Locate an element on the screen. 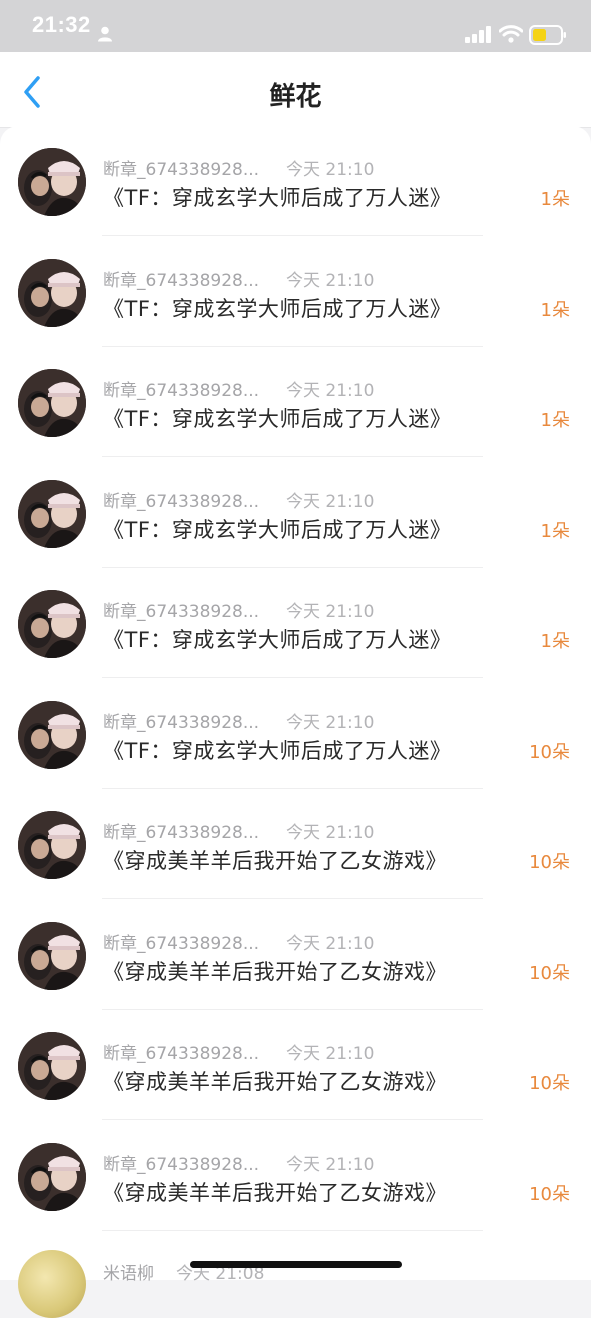 The height and width of the screenshot is (1318, 591). wifi-icon is located at coordinates (511, 34).